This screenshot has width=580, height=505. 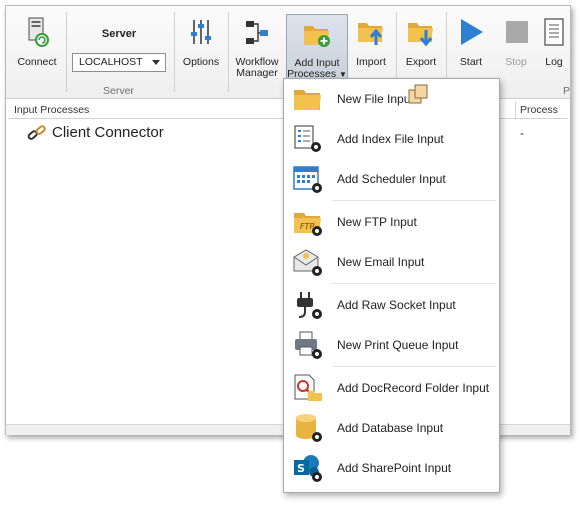 What do you see at coordinates (257, 32) in the screenshot?
I see `workflow-icon` at bounding box center [257, 32].